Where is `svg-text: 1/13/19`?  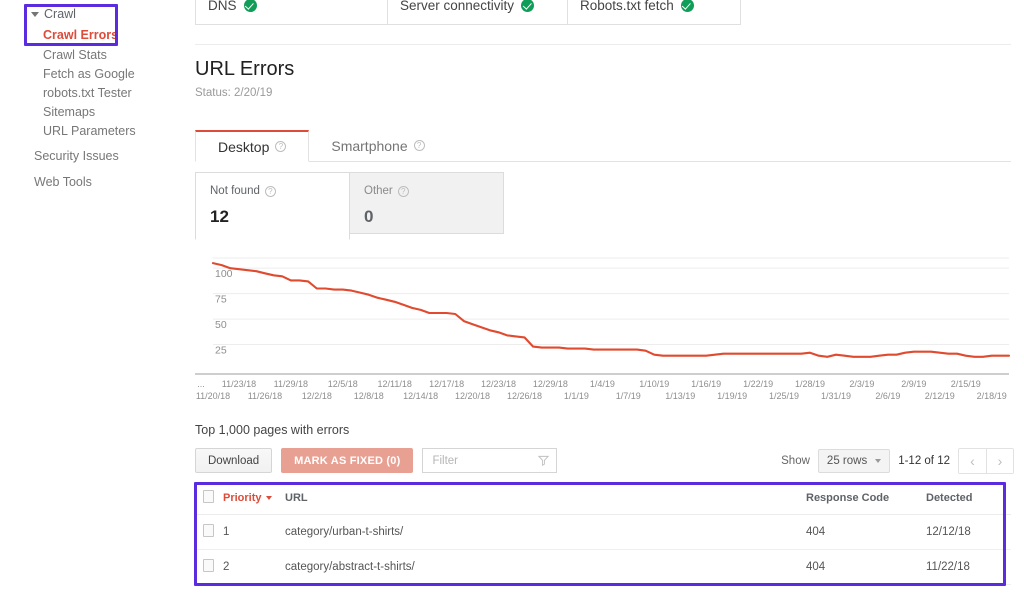 svg-text: 1/13/19 is located at coordinates (680, 396).